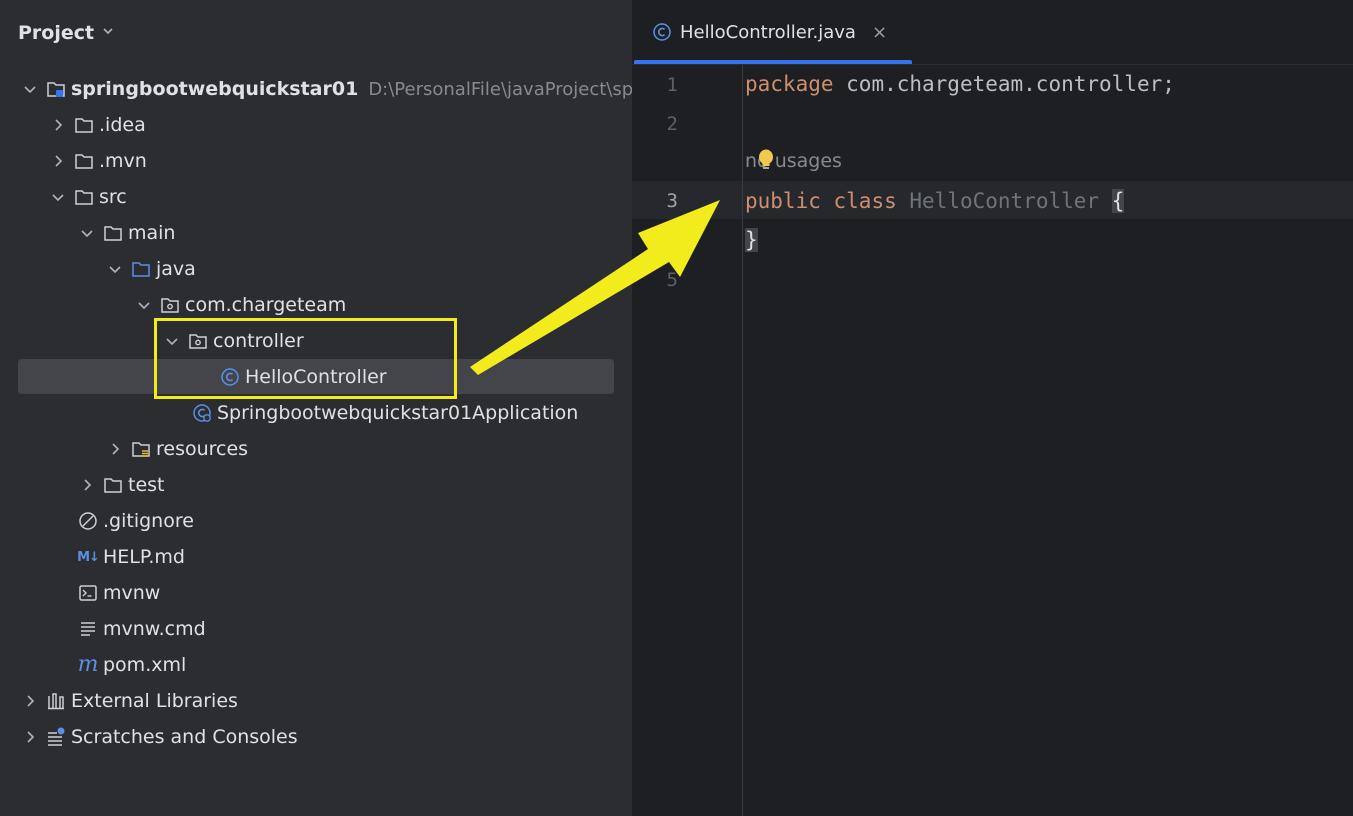 The height and width of the screenshot is (816, 1353). What do you see at coordinates (148, 521) in the screenshot?
I see `tree-item-label: .gitignore` at bounding box center [148, 521].